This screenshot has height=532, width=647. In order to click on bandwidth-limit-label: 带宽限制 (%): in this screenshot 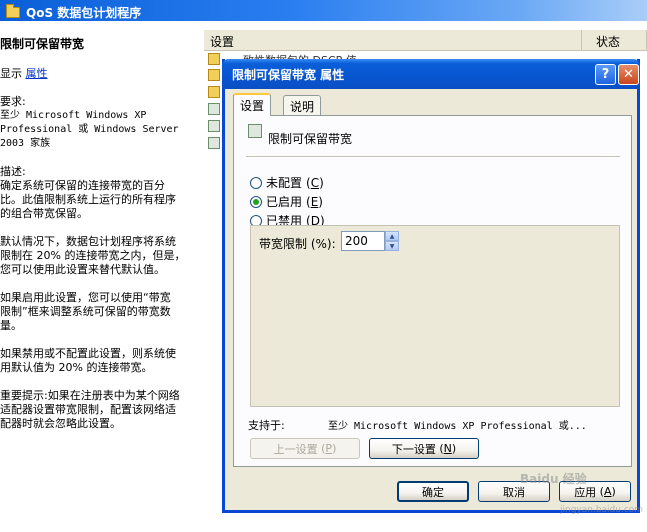, I will do `click(297, 244)`.